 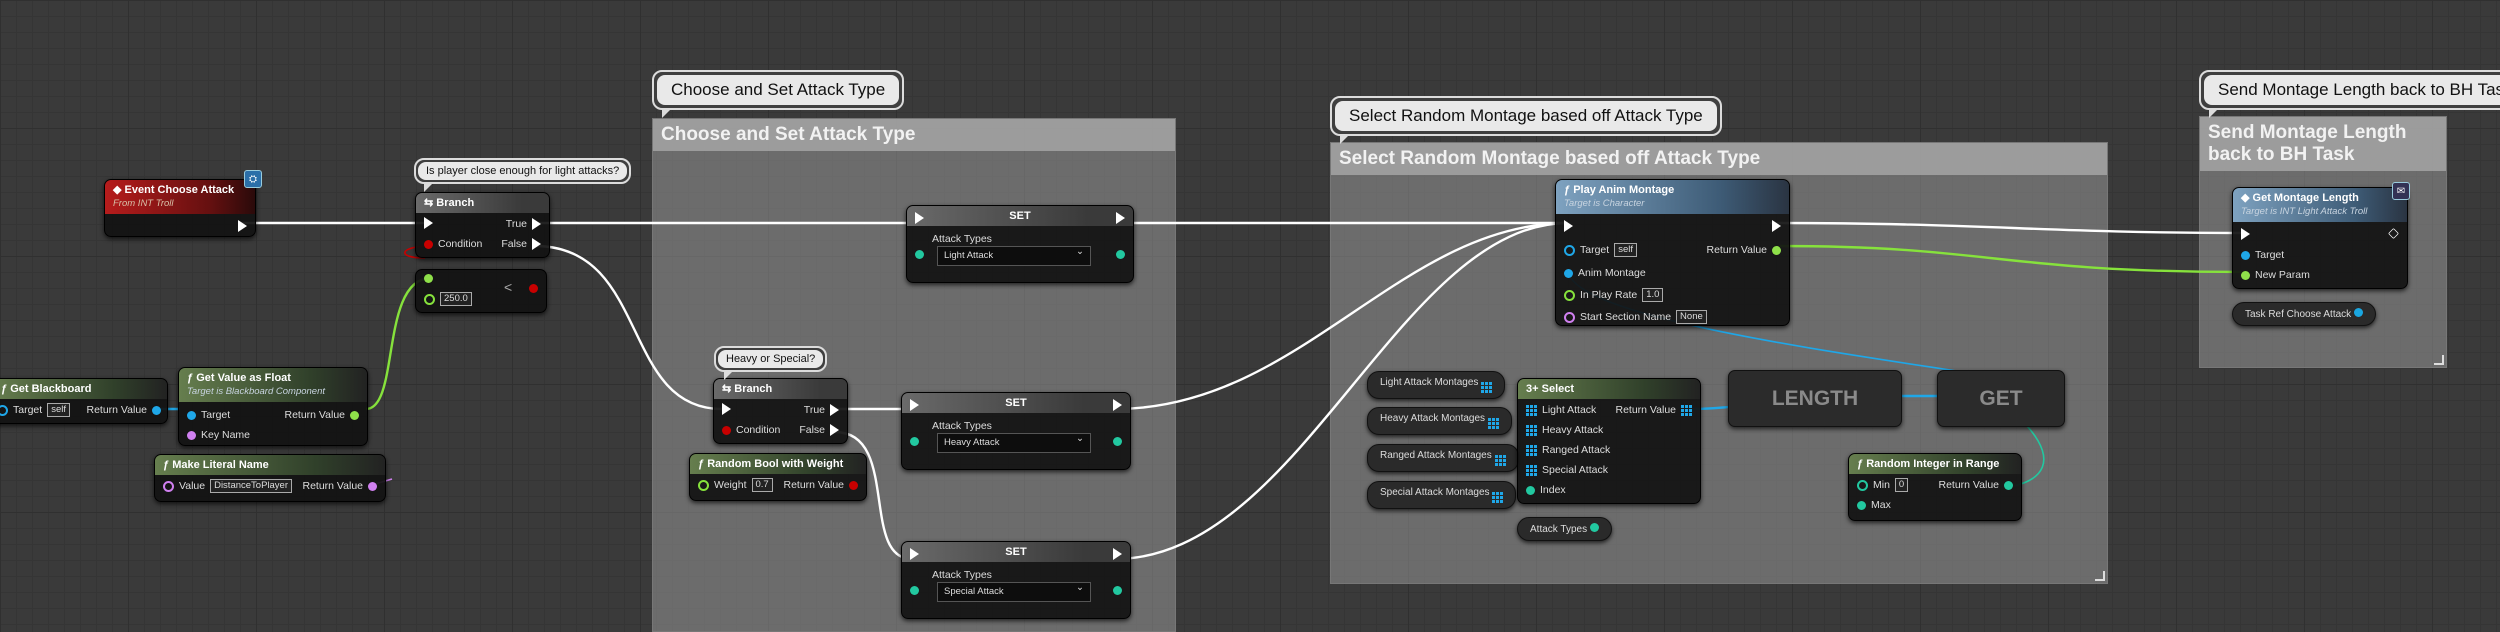 I want to click on float-in-pin-b: 250.0, so click(x=448, y=299).